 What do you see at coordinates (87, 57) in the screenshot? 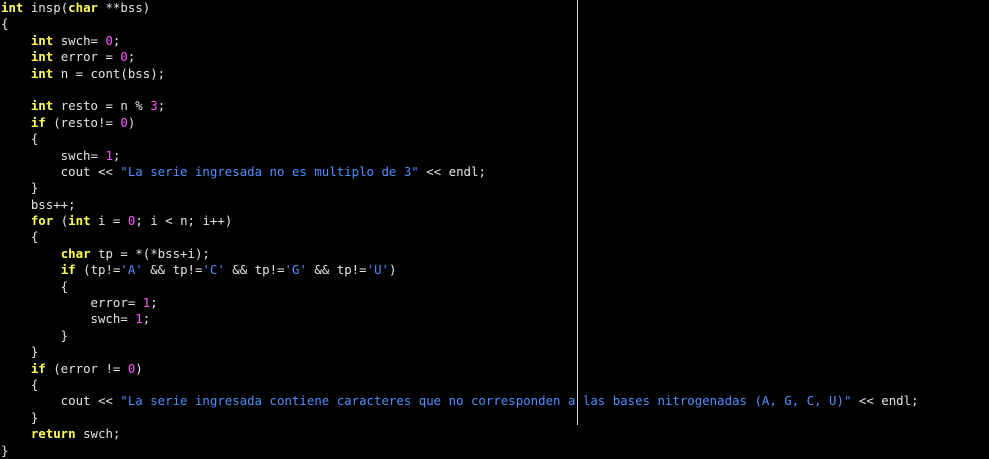
I see `code-text: error =` at bounding box center [87, 57].